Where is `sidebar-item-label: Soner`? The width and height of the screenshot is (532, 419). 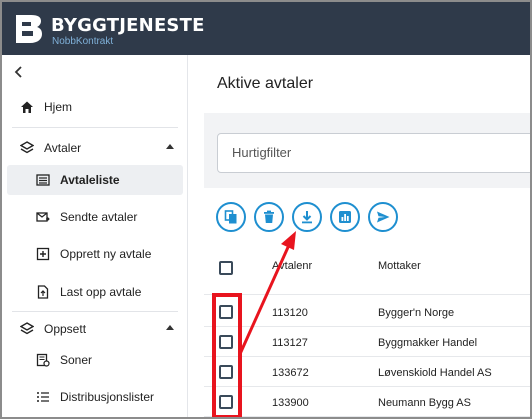 sidebar-item-label: Soner is located at coordinates (76, 360).